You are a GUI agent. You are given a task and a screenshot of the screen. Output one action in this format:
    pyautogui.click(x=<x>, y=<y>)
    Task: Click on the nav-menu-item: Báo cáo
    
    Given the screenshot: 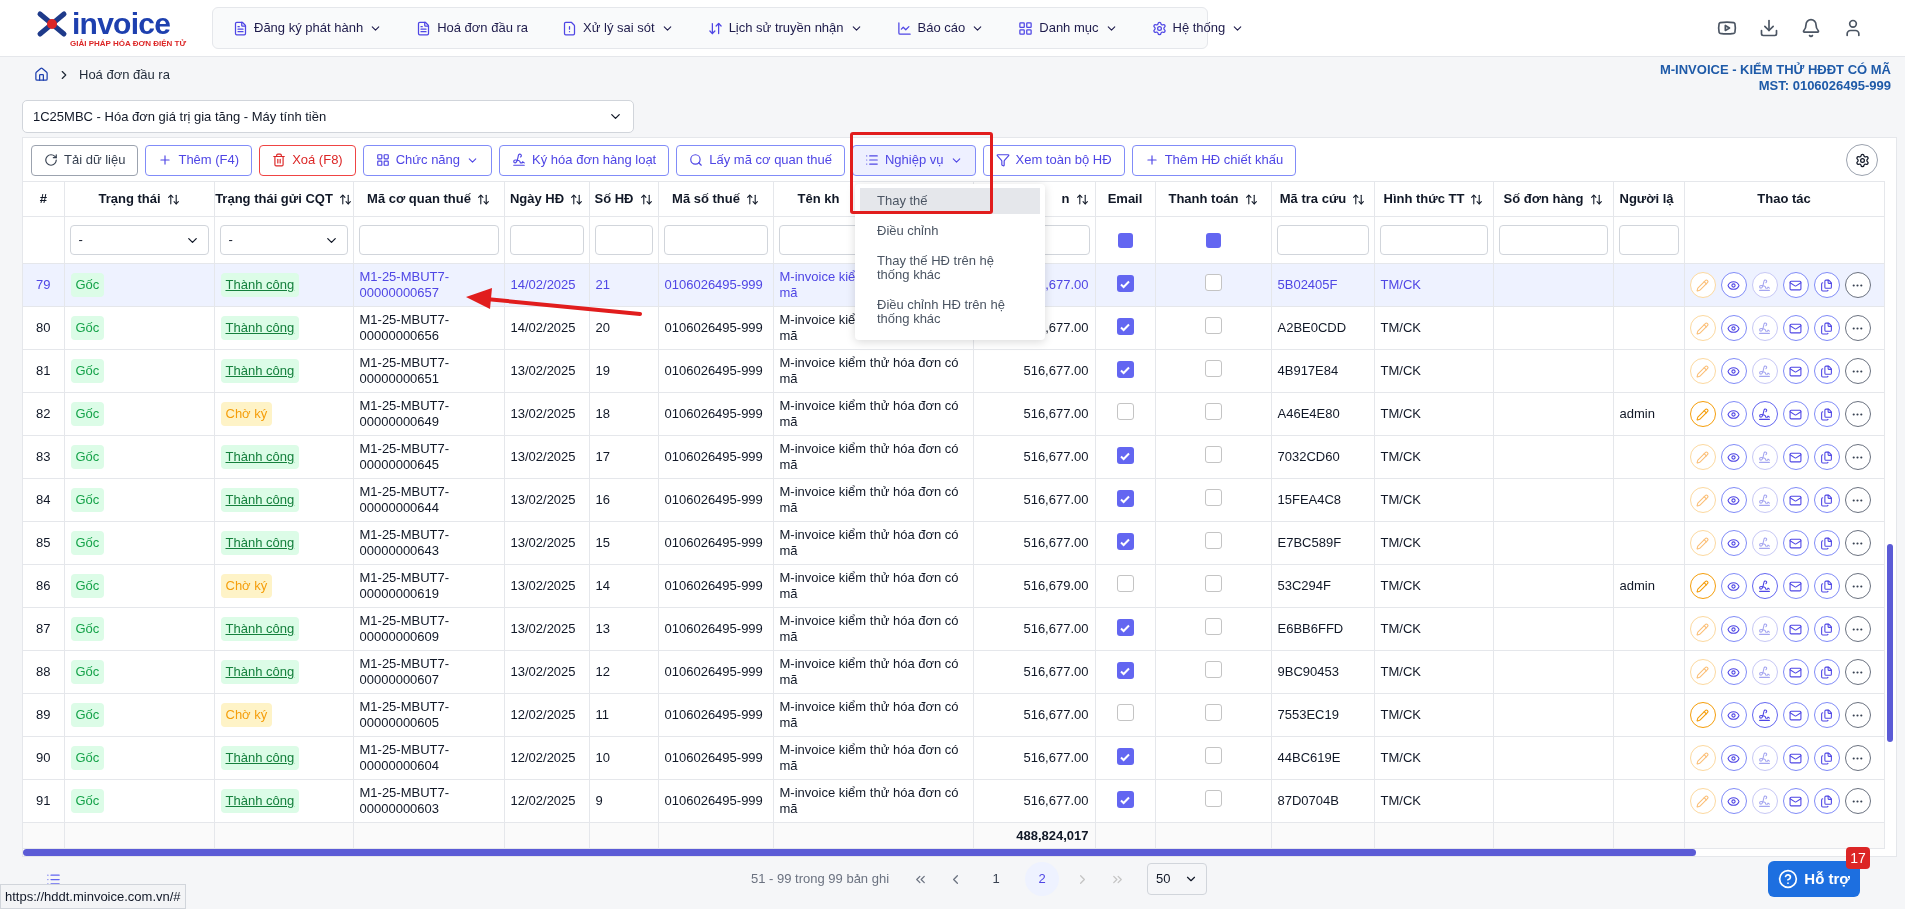 What is the action you would take?
    pyautogui.click(x=940, y=28)
    